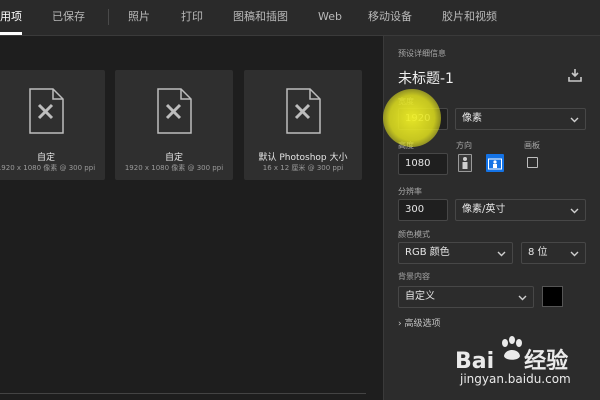 Image resolution: width=600 pixels, height=400 pixels. I want to click on chevron-right-icon: ›, so click(400, 324).